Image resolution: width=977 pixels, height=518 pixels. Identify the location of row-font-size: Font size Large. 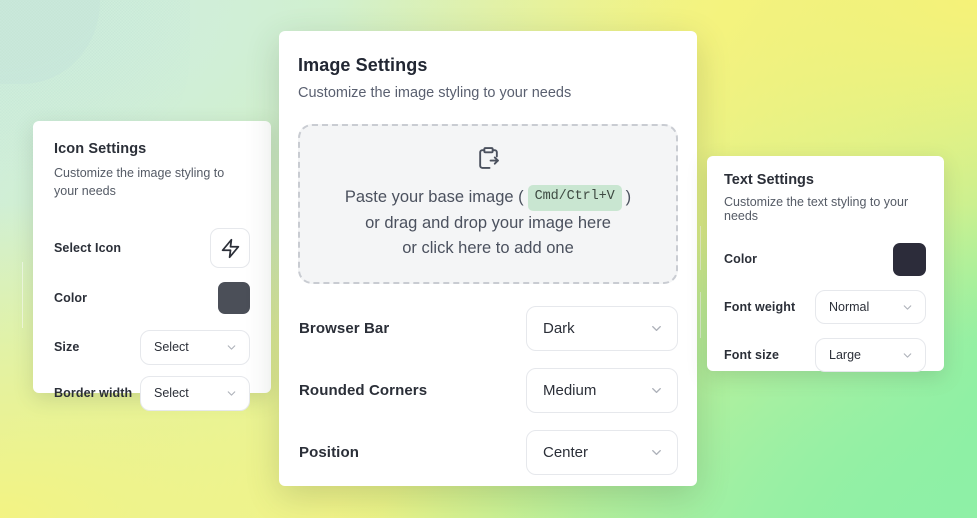
(825, 355).